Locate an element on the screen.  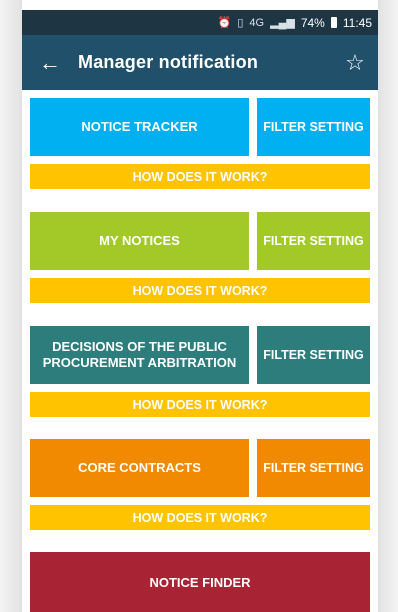
battery-icon is located at coordinates (333, 22).